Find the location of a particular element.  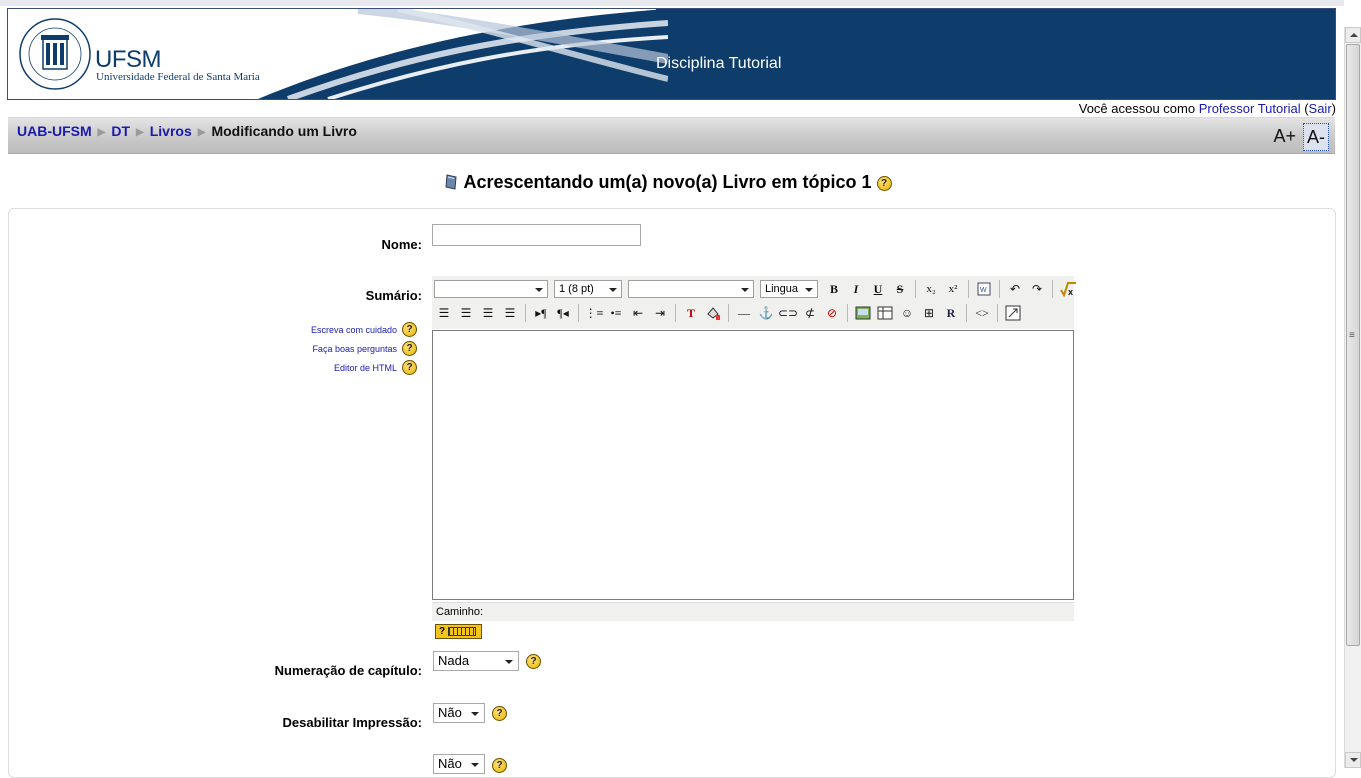

superscript-icon: x² is located at coordinates (953, 289).